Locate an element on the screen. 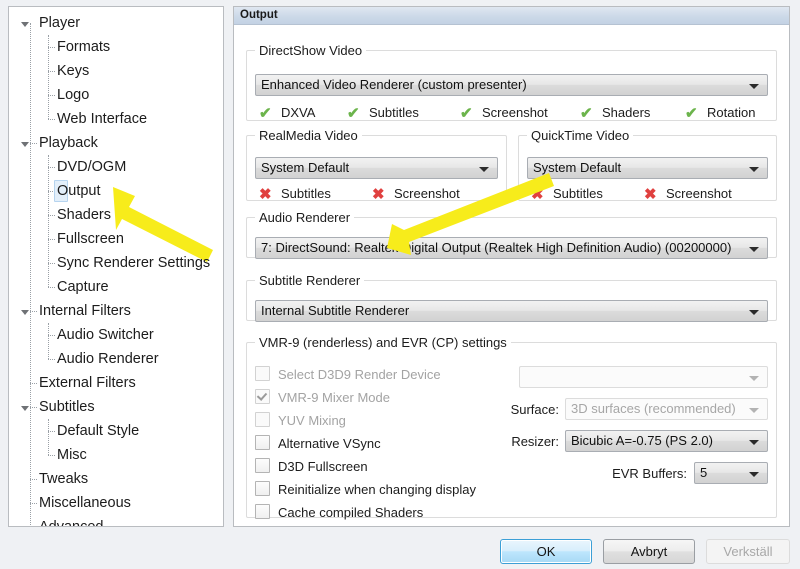 The height and width of the screenshot is (569, 800). sidebar-item-misc: Misc is located at coordinates (116, 455).